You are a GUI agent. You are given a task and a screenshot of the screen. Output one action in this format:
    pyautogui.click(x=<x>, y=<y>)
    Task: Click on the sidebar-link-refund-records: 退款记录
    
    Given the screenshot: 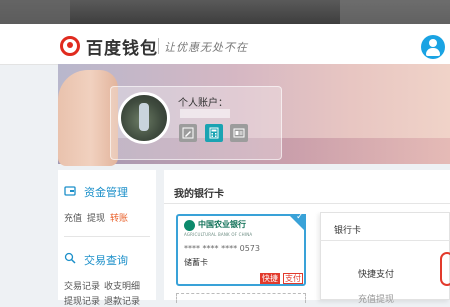 What is the action you would take?
    pyautogui.click(x=122, y=300)
    